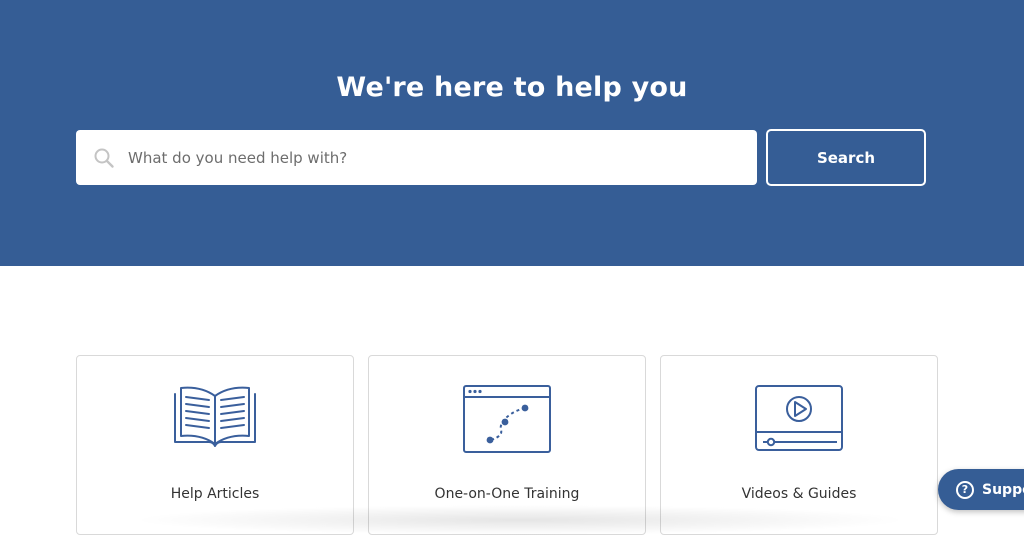 The image size is (1024, 535). Describe the element at coordinates (799, 494) in the screenshot. I see `card-label: Videos & Guides` at that location.